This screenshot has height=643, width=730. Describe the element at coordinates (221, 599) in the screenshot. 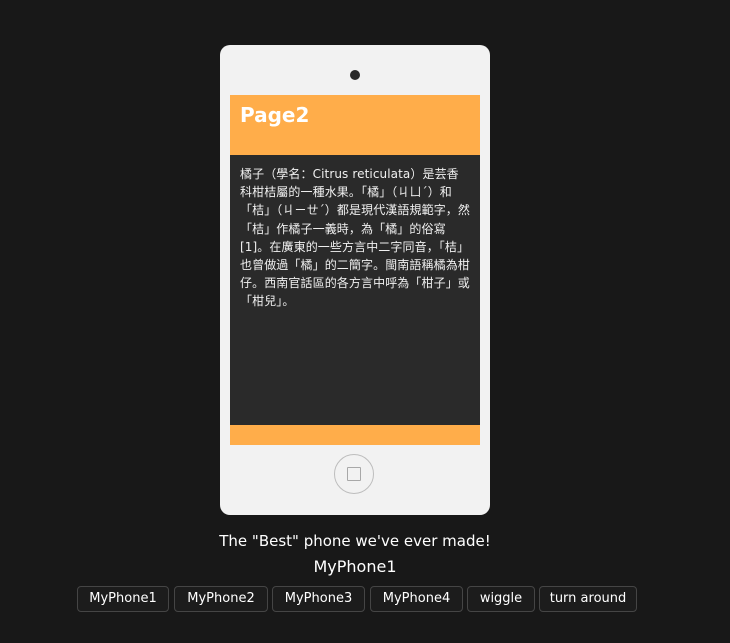

I see `myphone2-button: MyPhone2` at that location.